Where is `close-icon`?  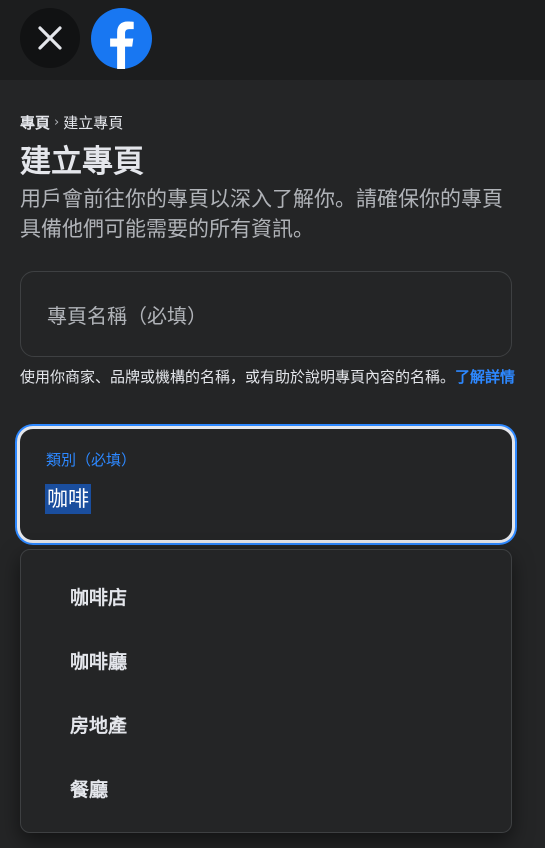 close-icon is located at coordinates (50, 38).